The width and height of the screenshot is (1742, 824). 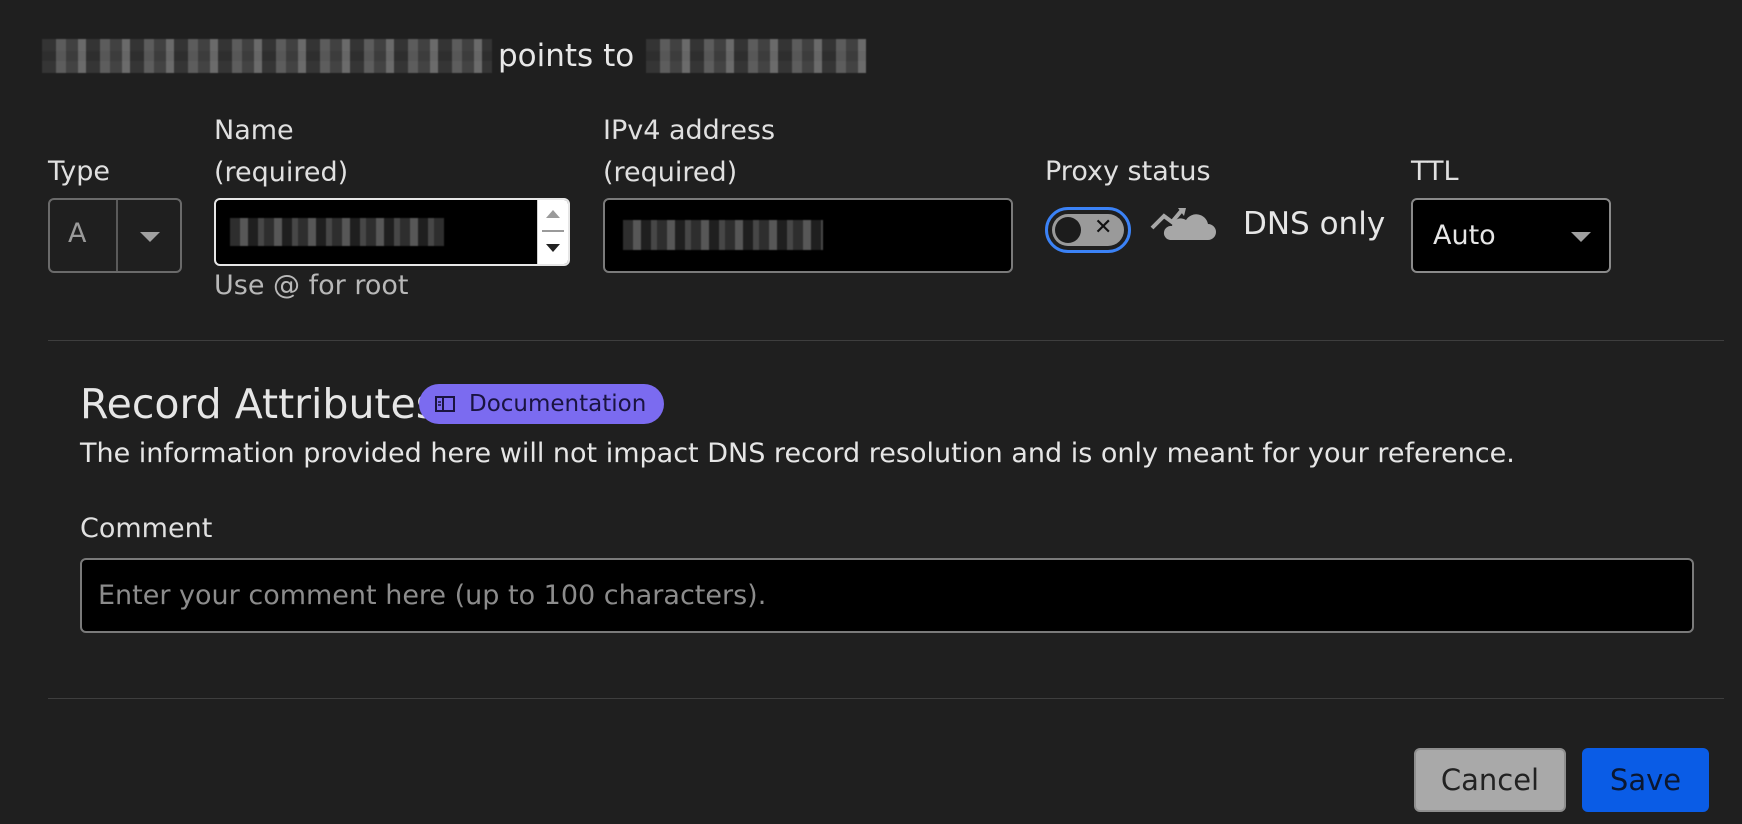 I want to click on ipv4-label-line1: IPv4 address, so click(x=689, y=130).